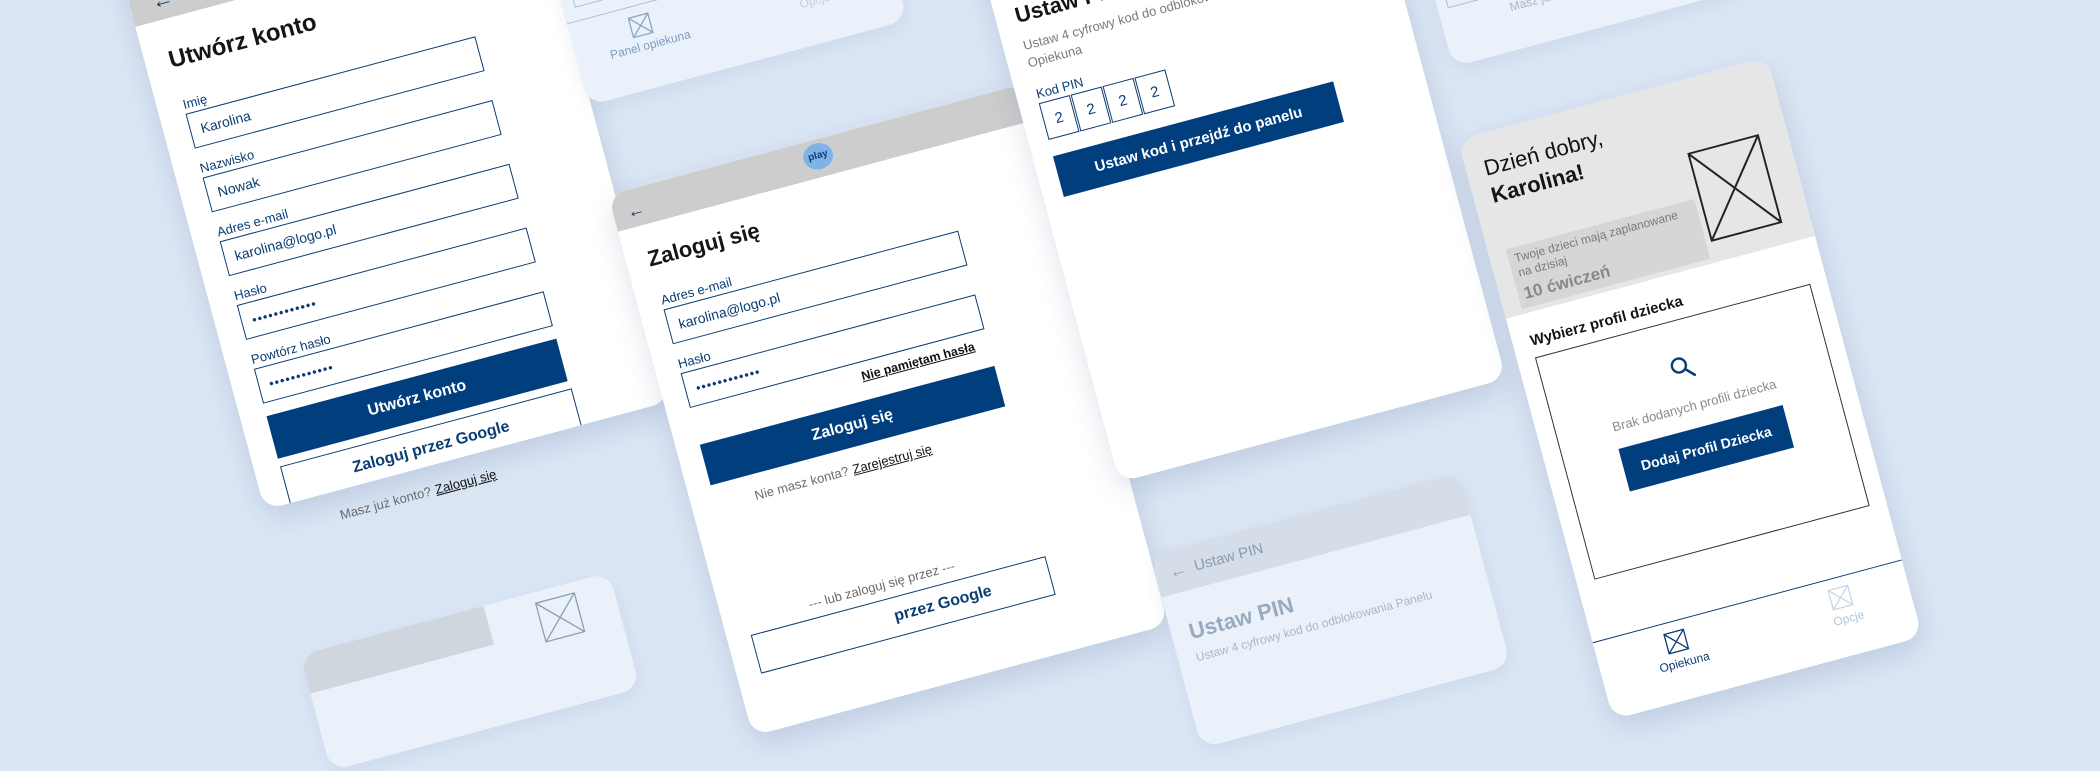  Describe the element at coordinates (1676, 641) in the screenshot. I see `caregiver-tab-icon` at that location.